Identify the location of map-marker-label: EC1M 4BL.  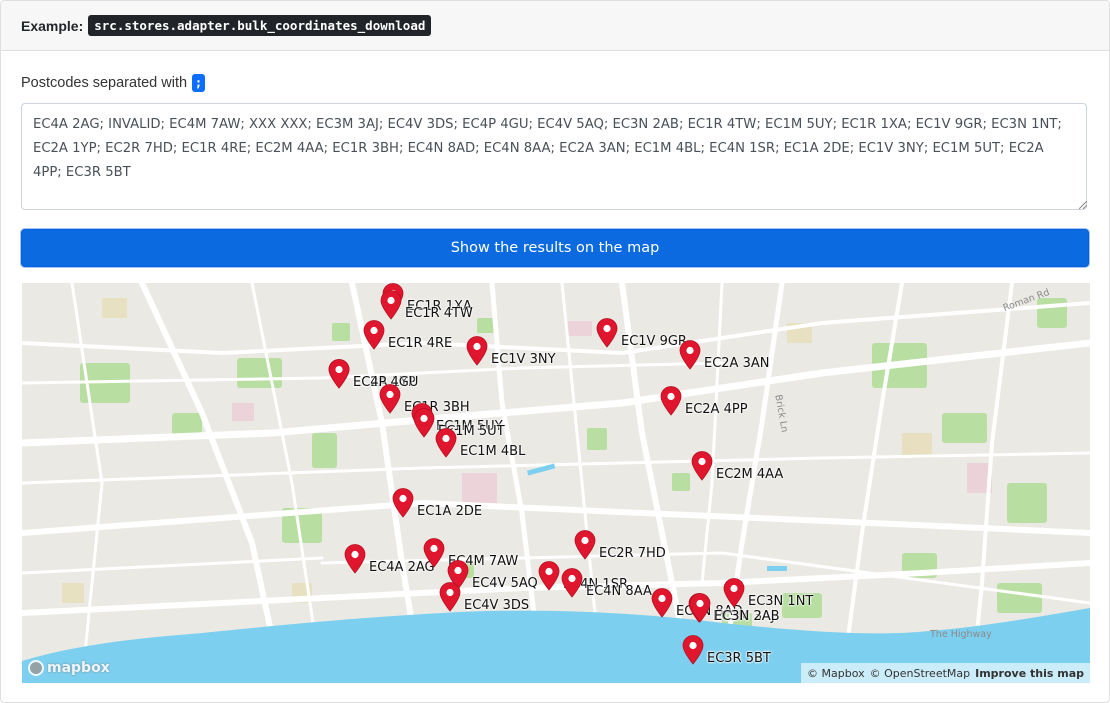
(493, 451).